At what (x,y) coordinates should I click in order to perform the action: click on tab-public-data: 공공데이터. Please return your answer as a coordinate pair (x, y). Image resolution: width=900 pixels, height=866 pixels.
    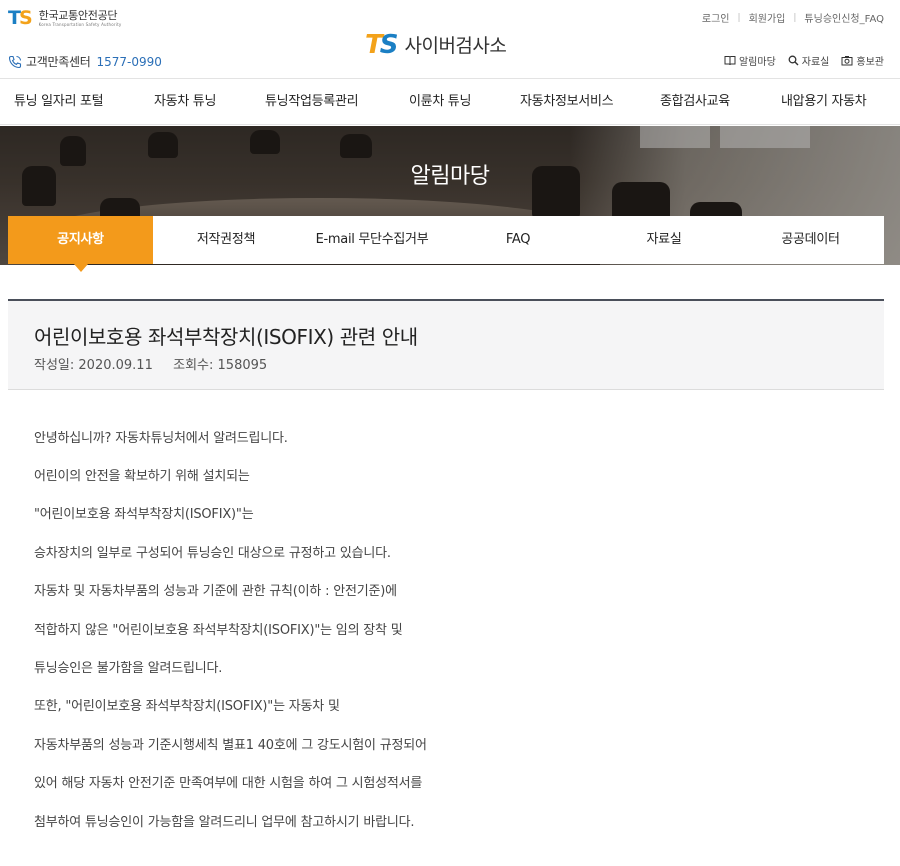
    Looking at the image, I should click on (810, 240).